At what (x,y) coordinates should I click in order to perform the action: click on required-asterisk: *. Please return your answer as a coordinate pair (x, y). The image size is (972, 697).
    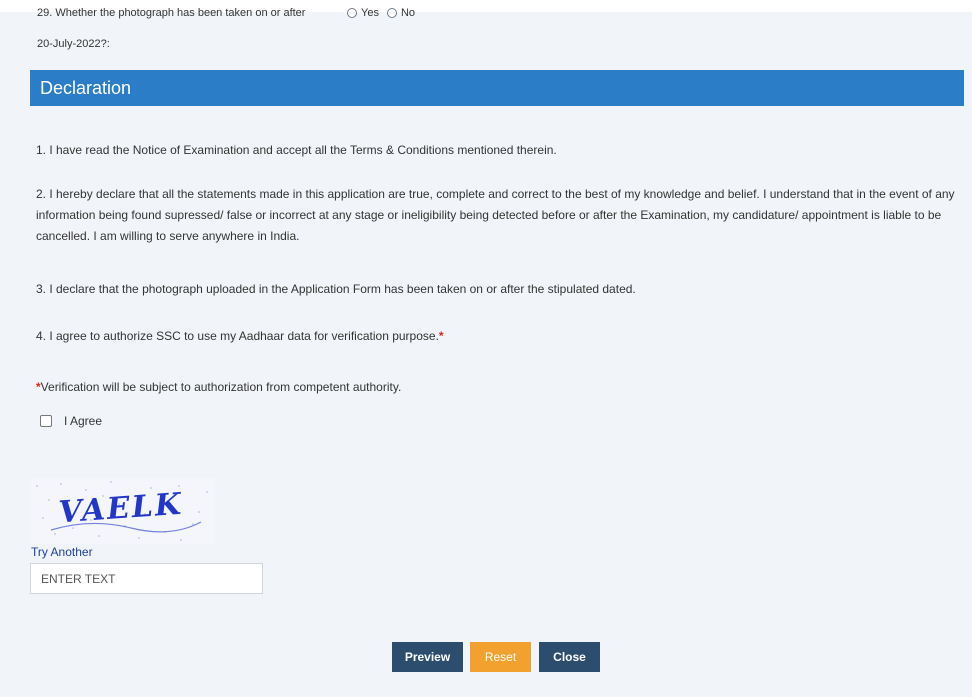
    Looking at the image, I should click on (441, 336).